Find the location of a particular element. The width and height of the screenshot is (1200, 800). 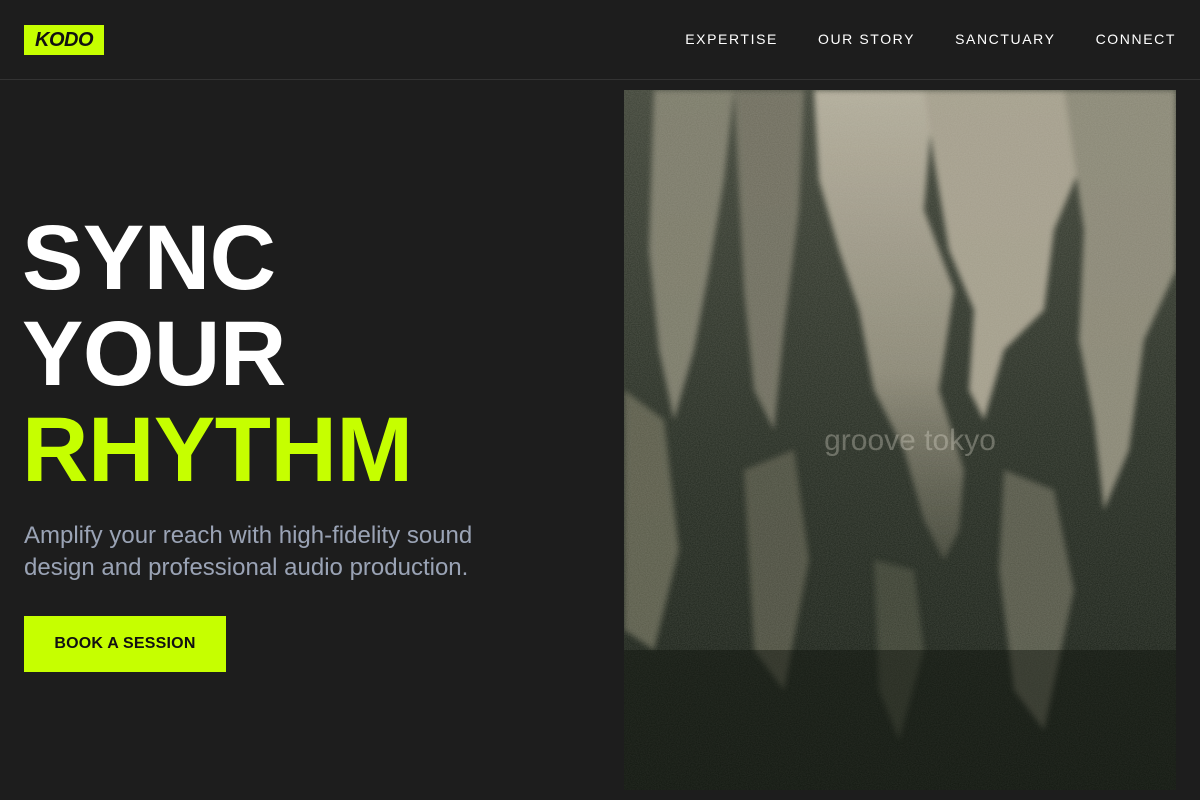

hero-title-line-3: RHYTHM is located at coordinates (217, 450).